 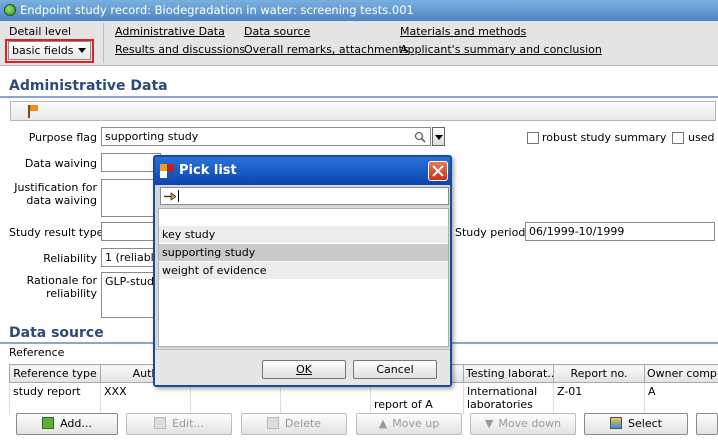 I want to click on table-cell: report of A, so click(x=417, y=398).